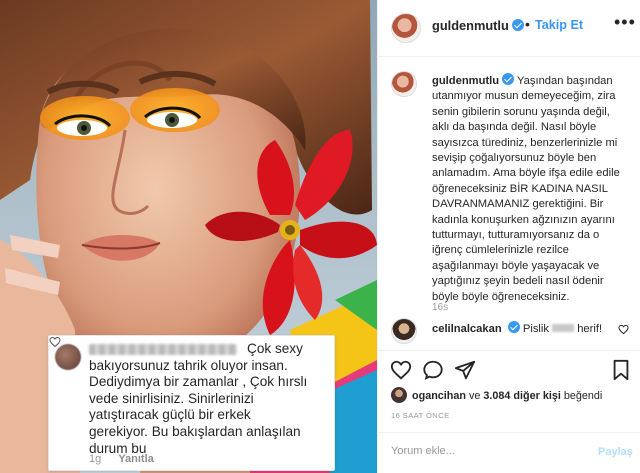  Describe the element at coordinates (465, 81) in the screenshot. I see `caption-username: guldenmutlu` at that location.